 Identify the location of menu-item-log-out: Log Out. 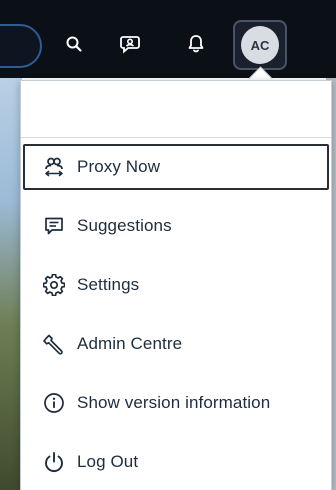
(176, 462).